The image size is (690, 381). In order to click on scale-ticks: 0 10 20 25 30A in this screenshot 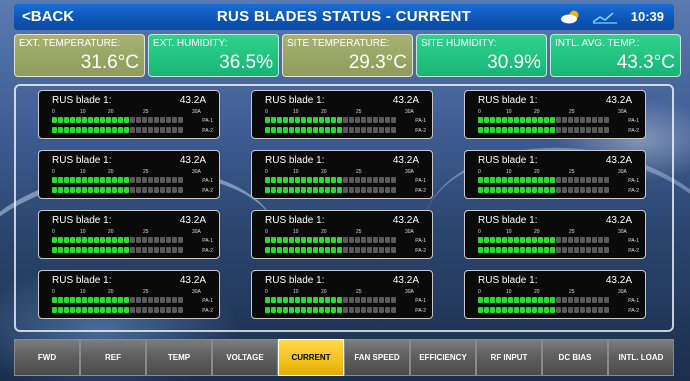, I will do `click(340, 292)`.